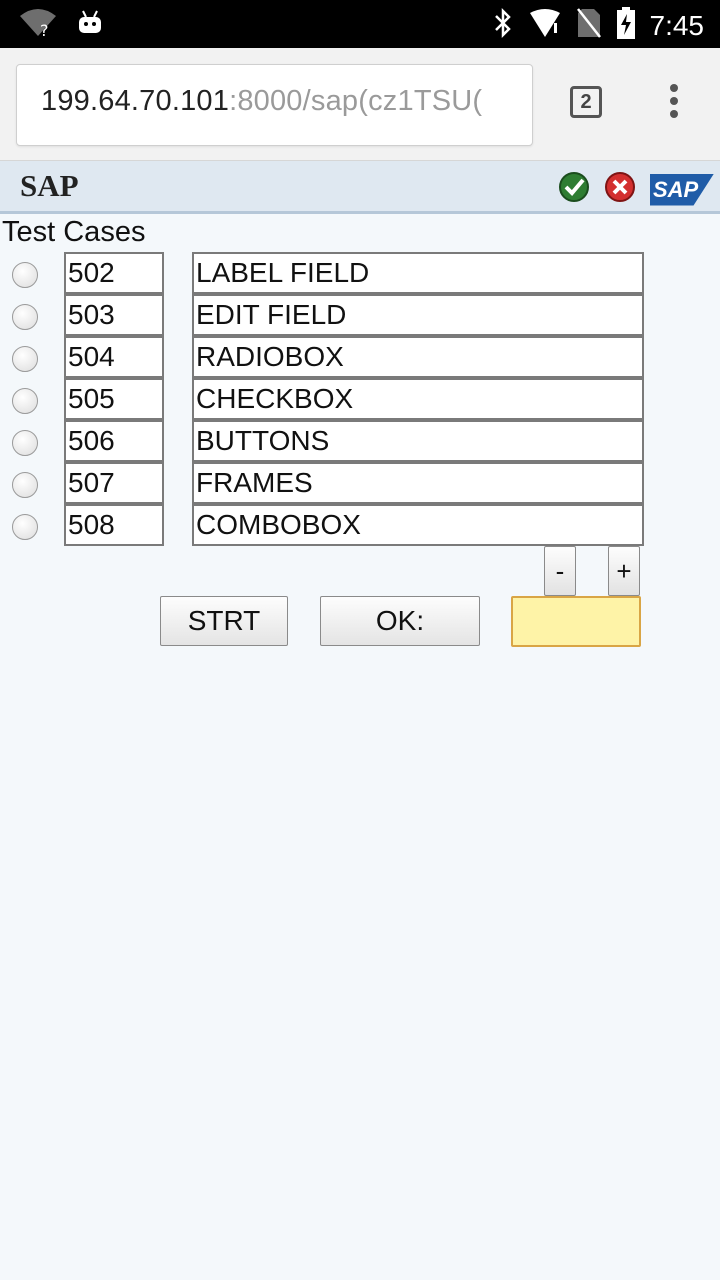 The width and height of the screenshot is (720, 1280). What do you see at coordinates (418, 483) in the screenshot?
I see `case-description: FRAMES` at bounding box center [418, 483].